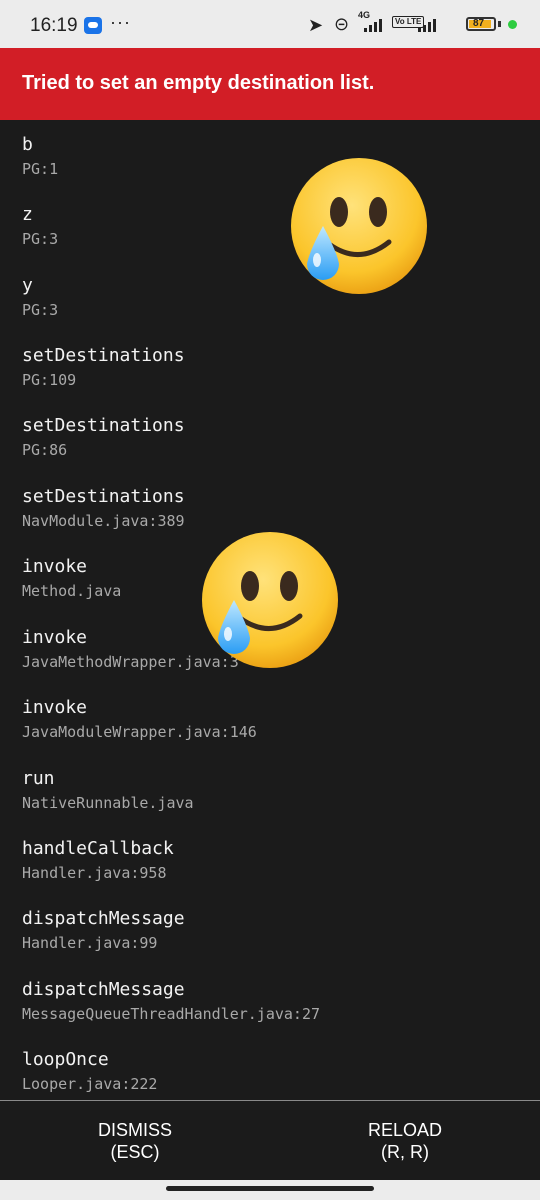 The image size is (540, 1200). Describe the element at coordinates (90, 943) in the screenshot. I see `frame-location: Handler.java:99` at that location.